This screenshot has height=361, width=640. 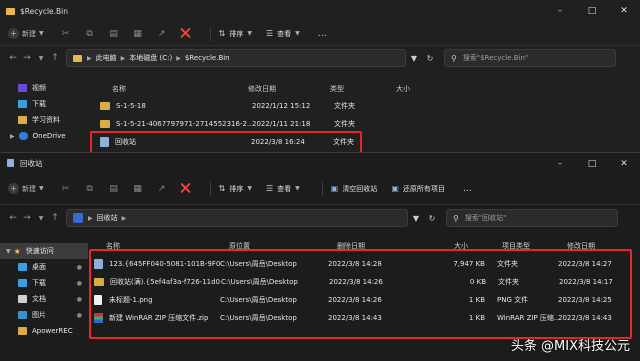 What do you see at coordinates (636, 257) in the screenshot?
I see `scrollbar` at bounding box center [636, 257].